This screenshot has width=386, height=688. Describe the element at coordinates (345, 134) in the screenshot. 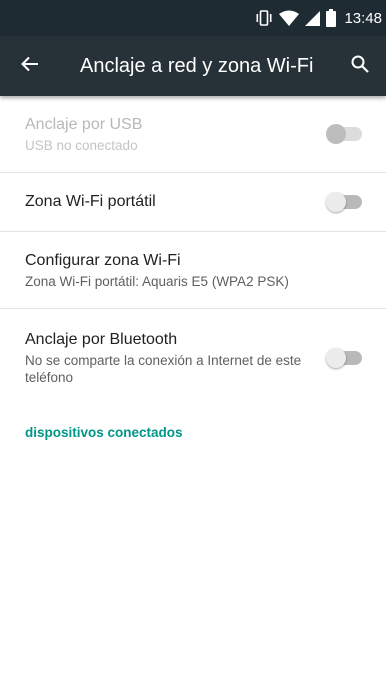

I see `usb-tethering-switch` at that location.